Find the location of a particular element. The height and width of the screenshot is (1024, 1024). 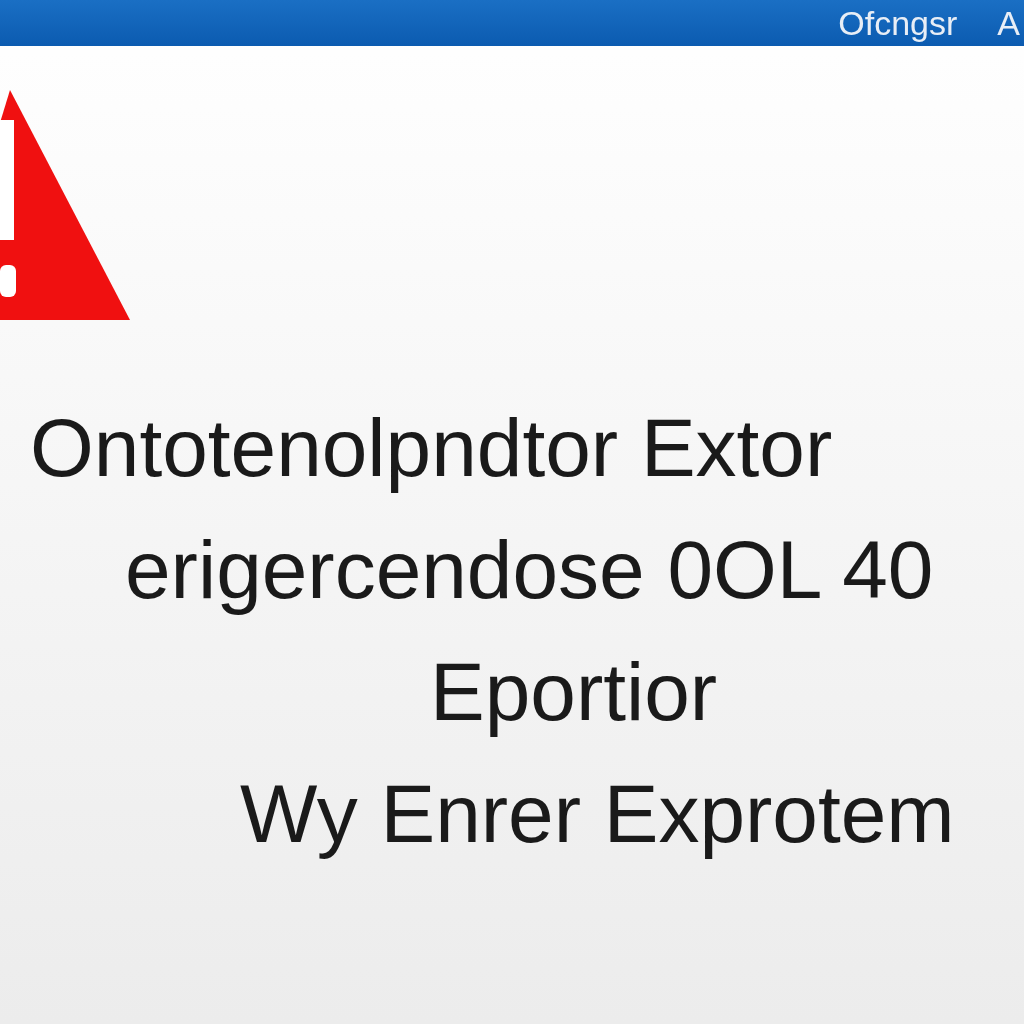

error-text: Ontotenolpndtor Extor is located at coordinates (431, 448).